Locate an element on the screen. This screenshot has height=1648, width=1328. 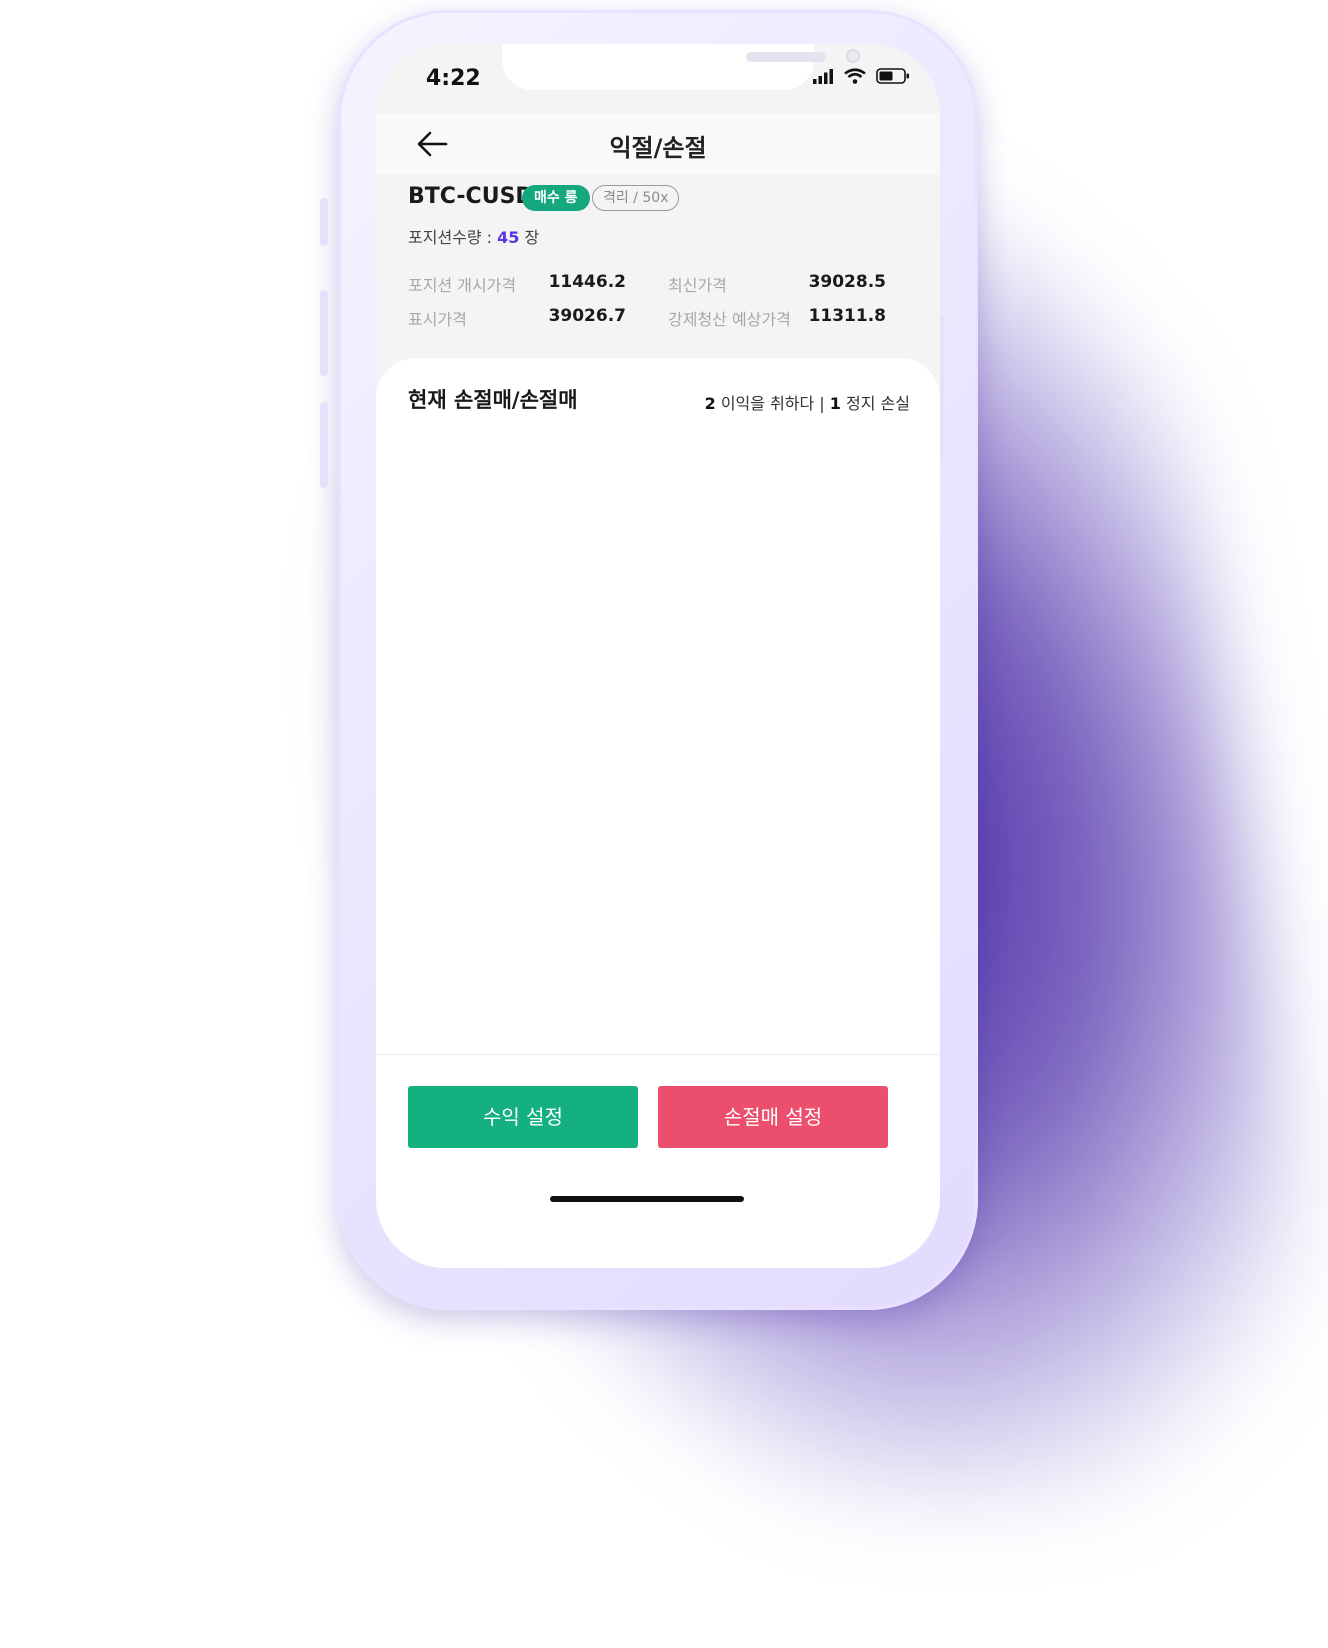
page-title: 익절/손절 is located at coordinates (658, 148).